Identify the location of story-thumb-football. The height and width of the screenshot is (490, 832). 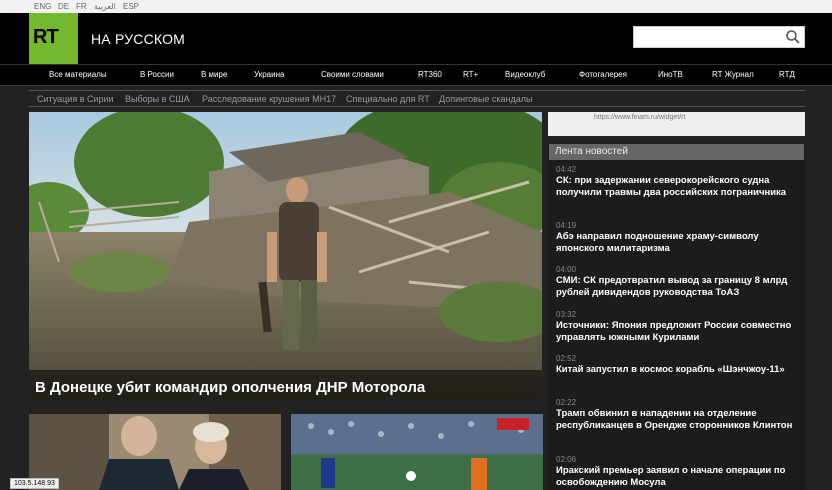
(417, 452).